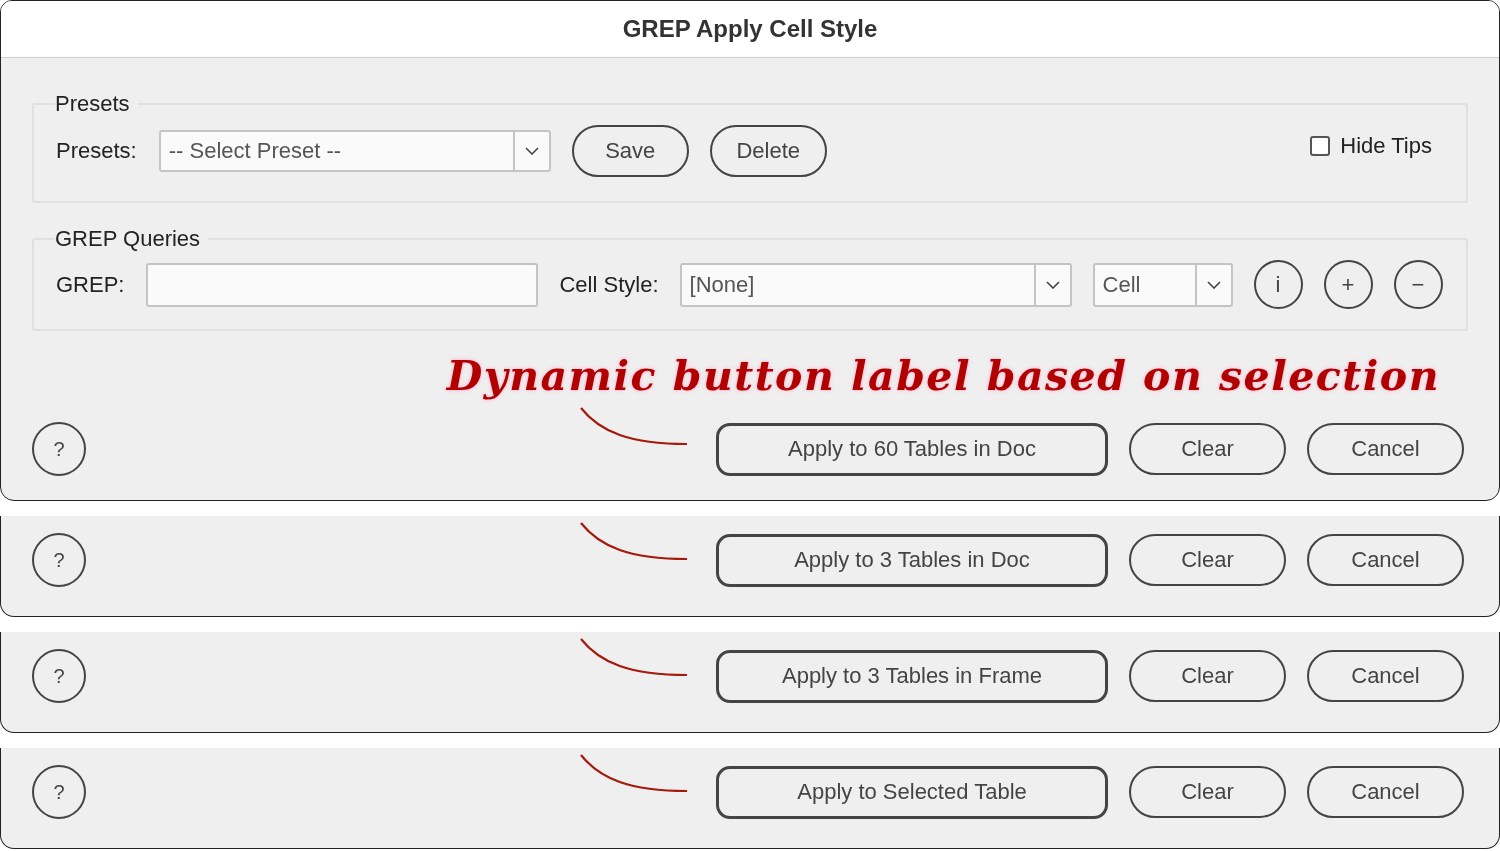 Image resolution: width=1500 pixels, height=851 pixels. What do you see at coordinates (96, 151) in the screenshot?
I see `field-label: Presets:` at bounding box center [96, 151].